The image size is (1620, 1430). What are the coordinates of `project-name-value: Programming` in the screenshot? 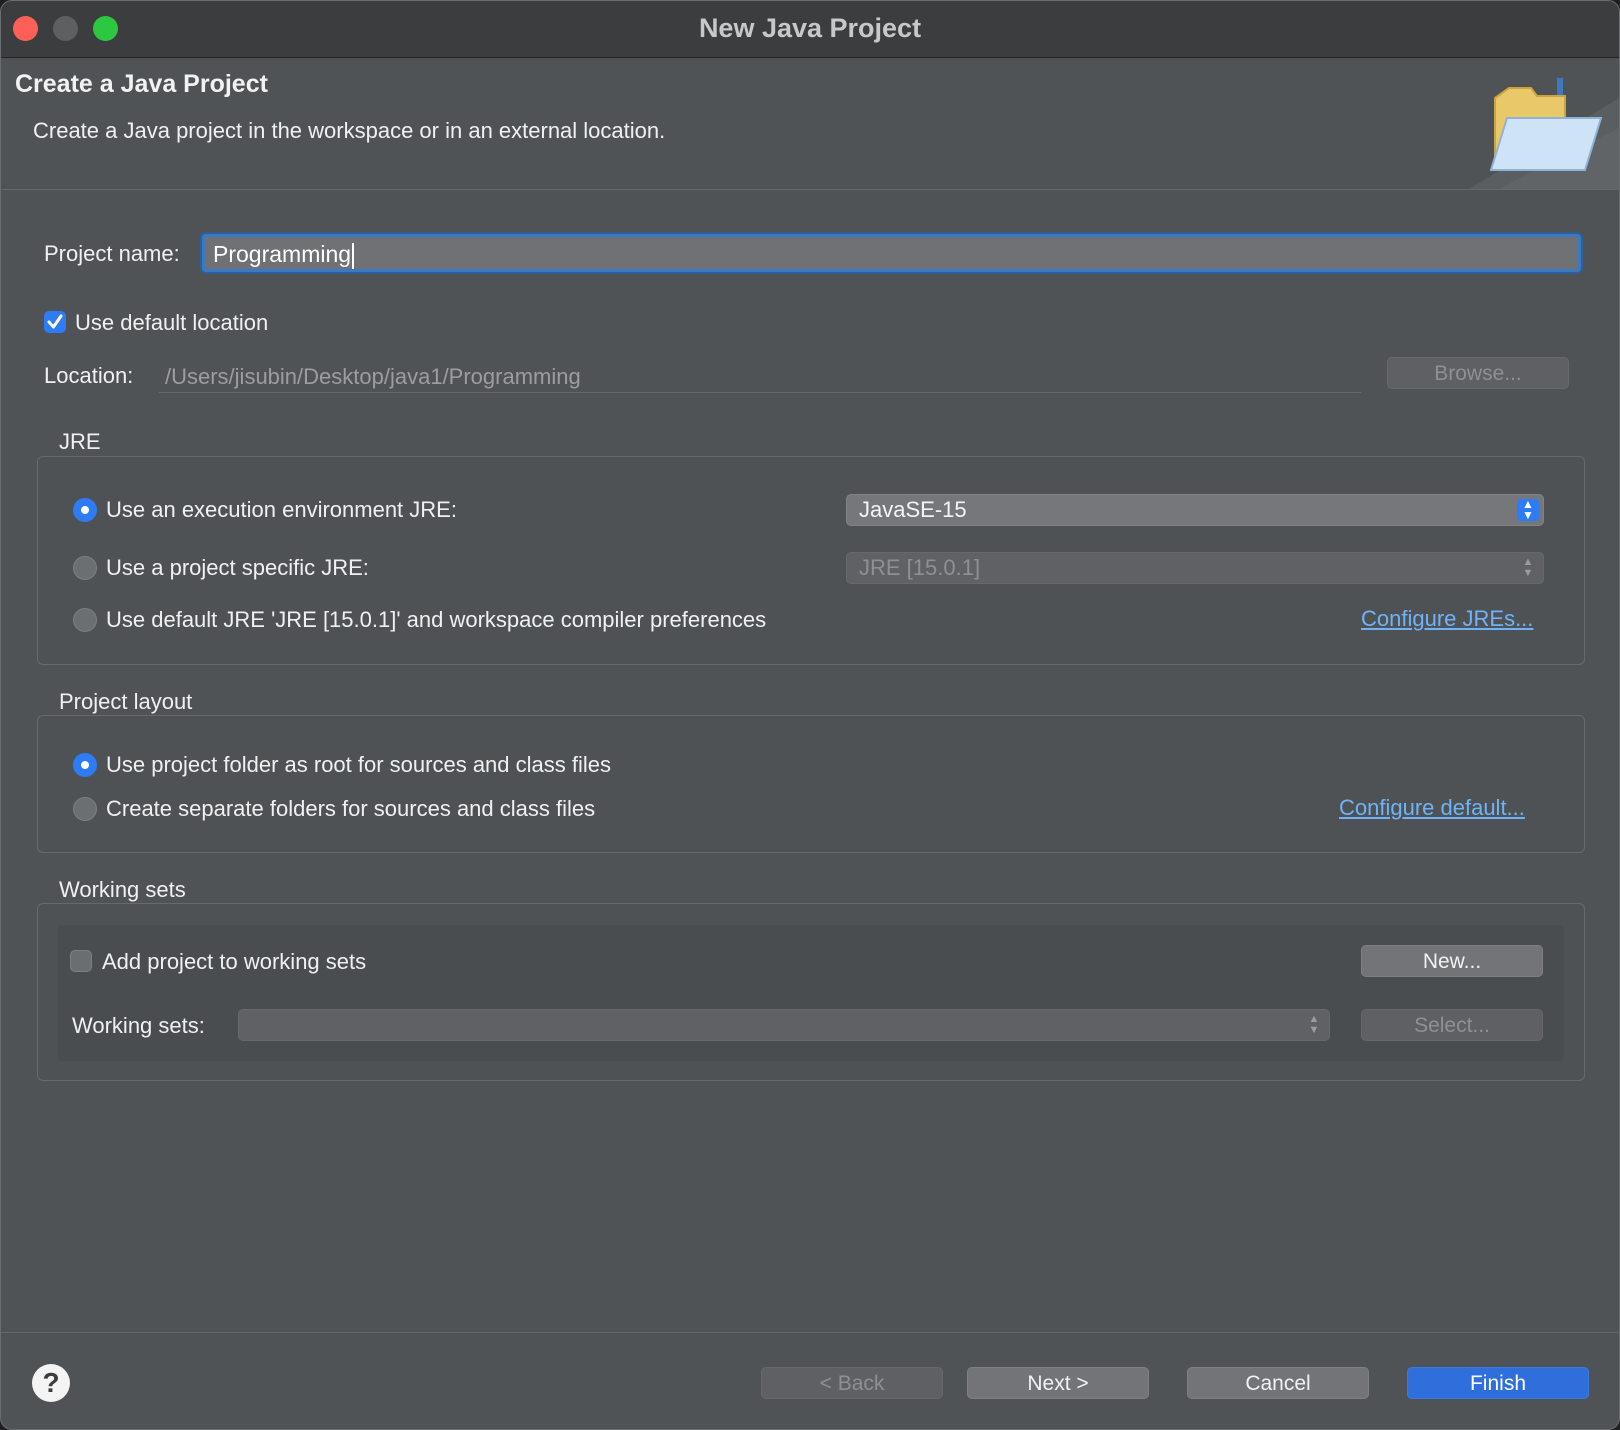 It's located at (282, 254).